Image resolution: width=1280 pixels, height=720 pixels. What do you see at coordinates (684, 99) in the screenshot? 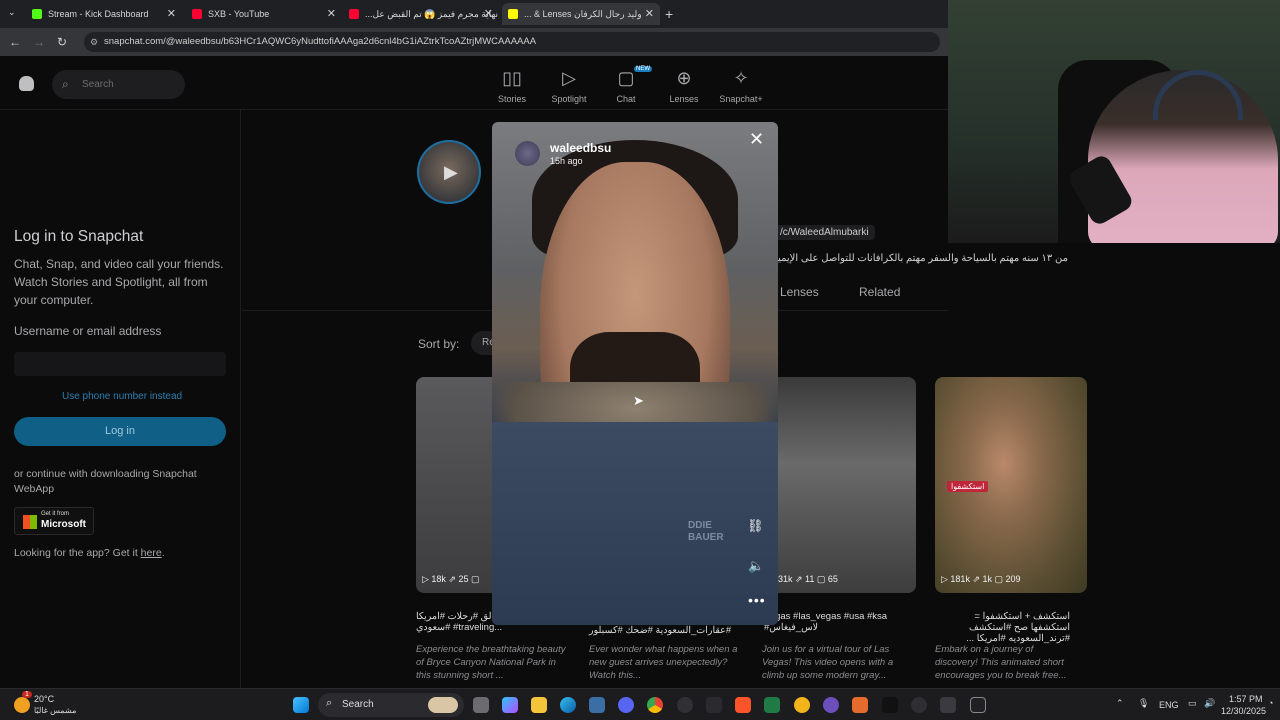
I see `nav-label: Lenses` at bounding box center [684, 99].